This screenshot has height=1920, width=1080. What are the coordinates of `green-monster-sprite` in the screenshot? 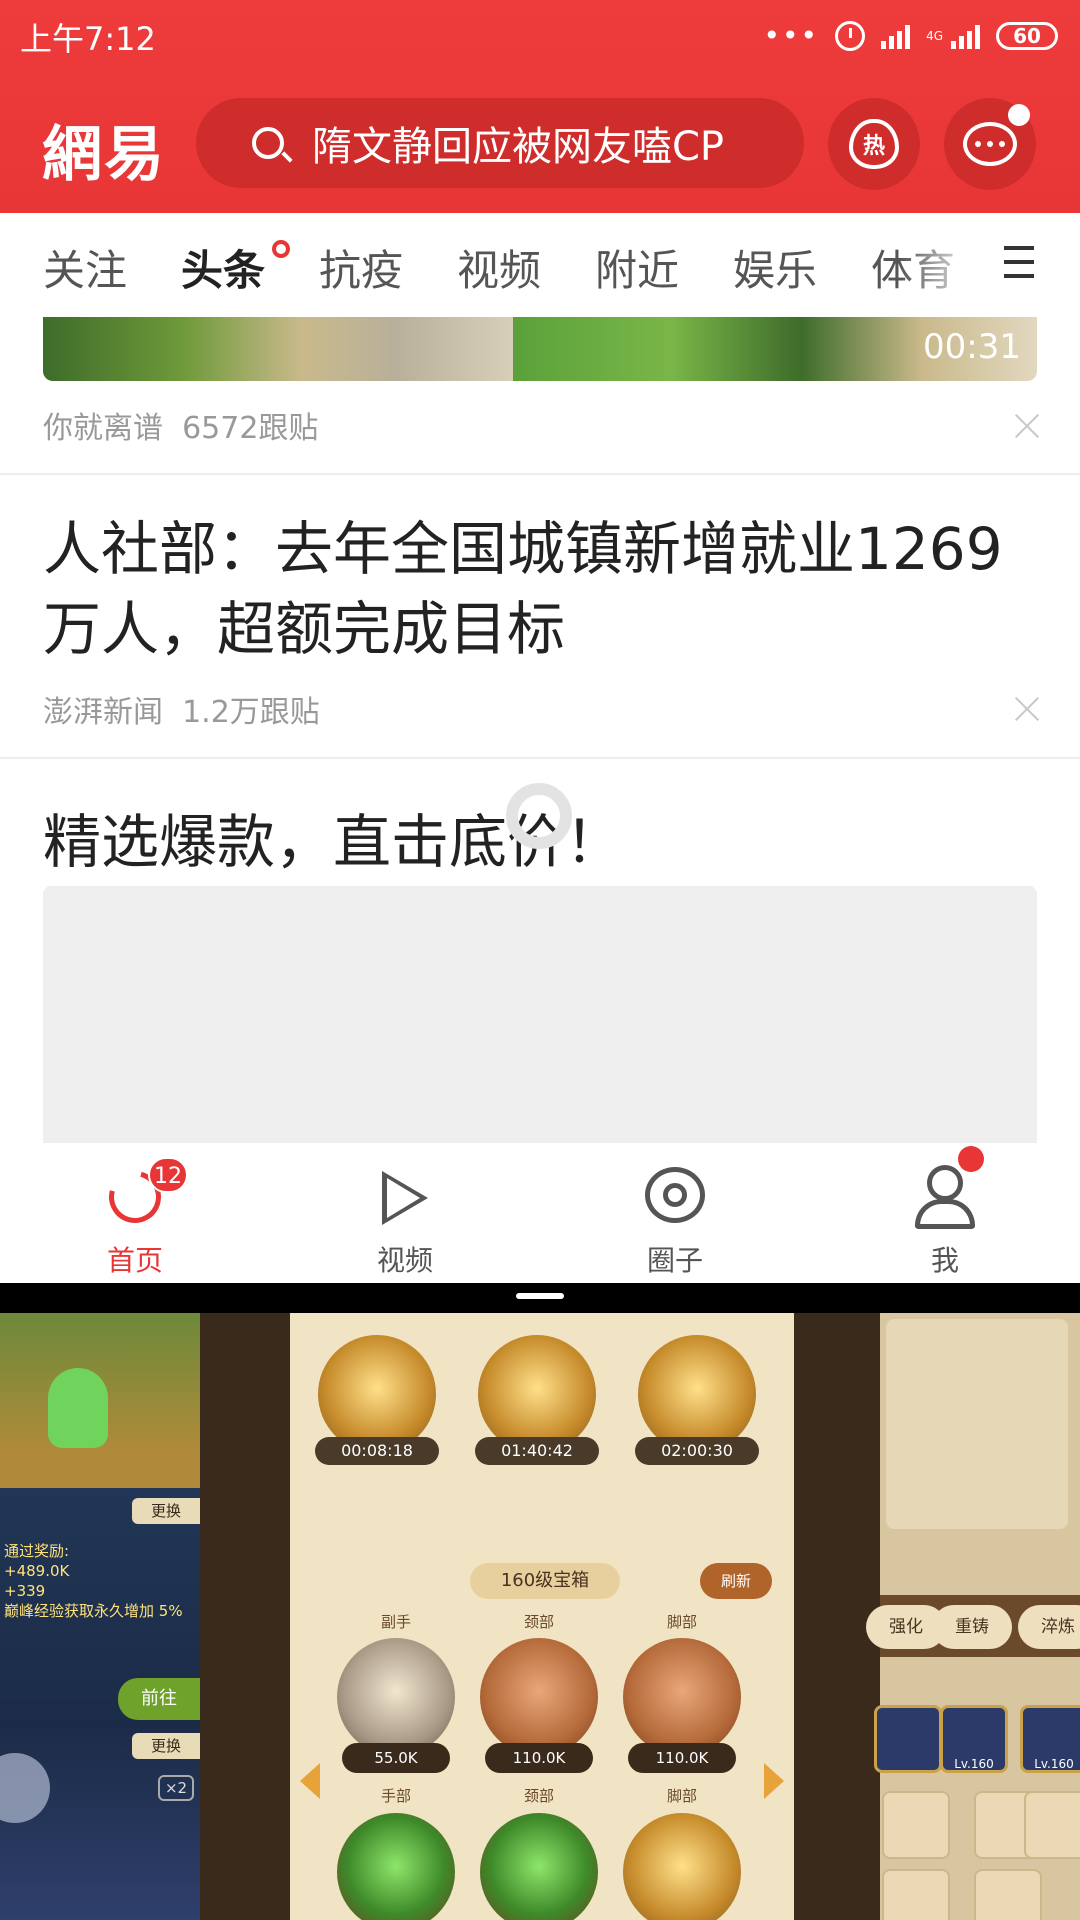 It's located at (78, 1408).